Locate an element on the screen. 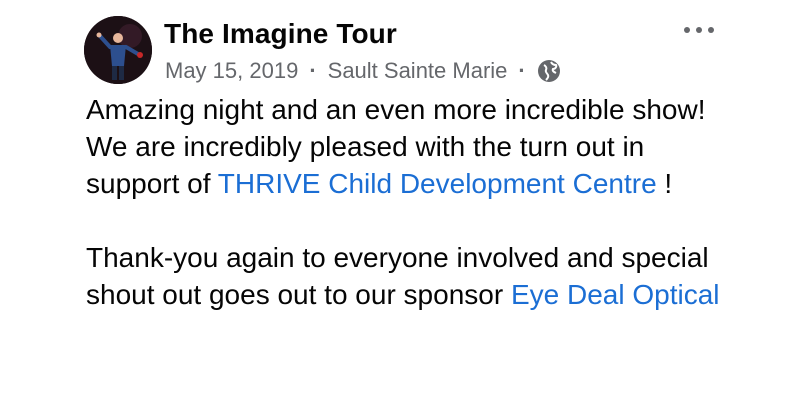  thrive-link: THRIVE Child Development Centre is located at coordinates (437, 183).